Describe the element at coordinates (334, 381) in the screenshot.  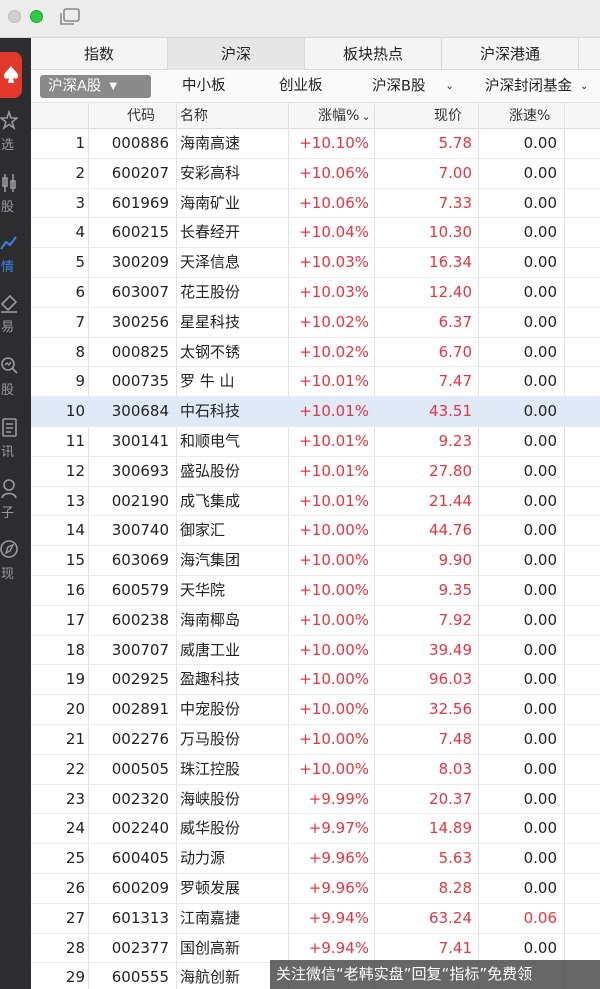
I see `change-pct: +10.01%` at that location.